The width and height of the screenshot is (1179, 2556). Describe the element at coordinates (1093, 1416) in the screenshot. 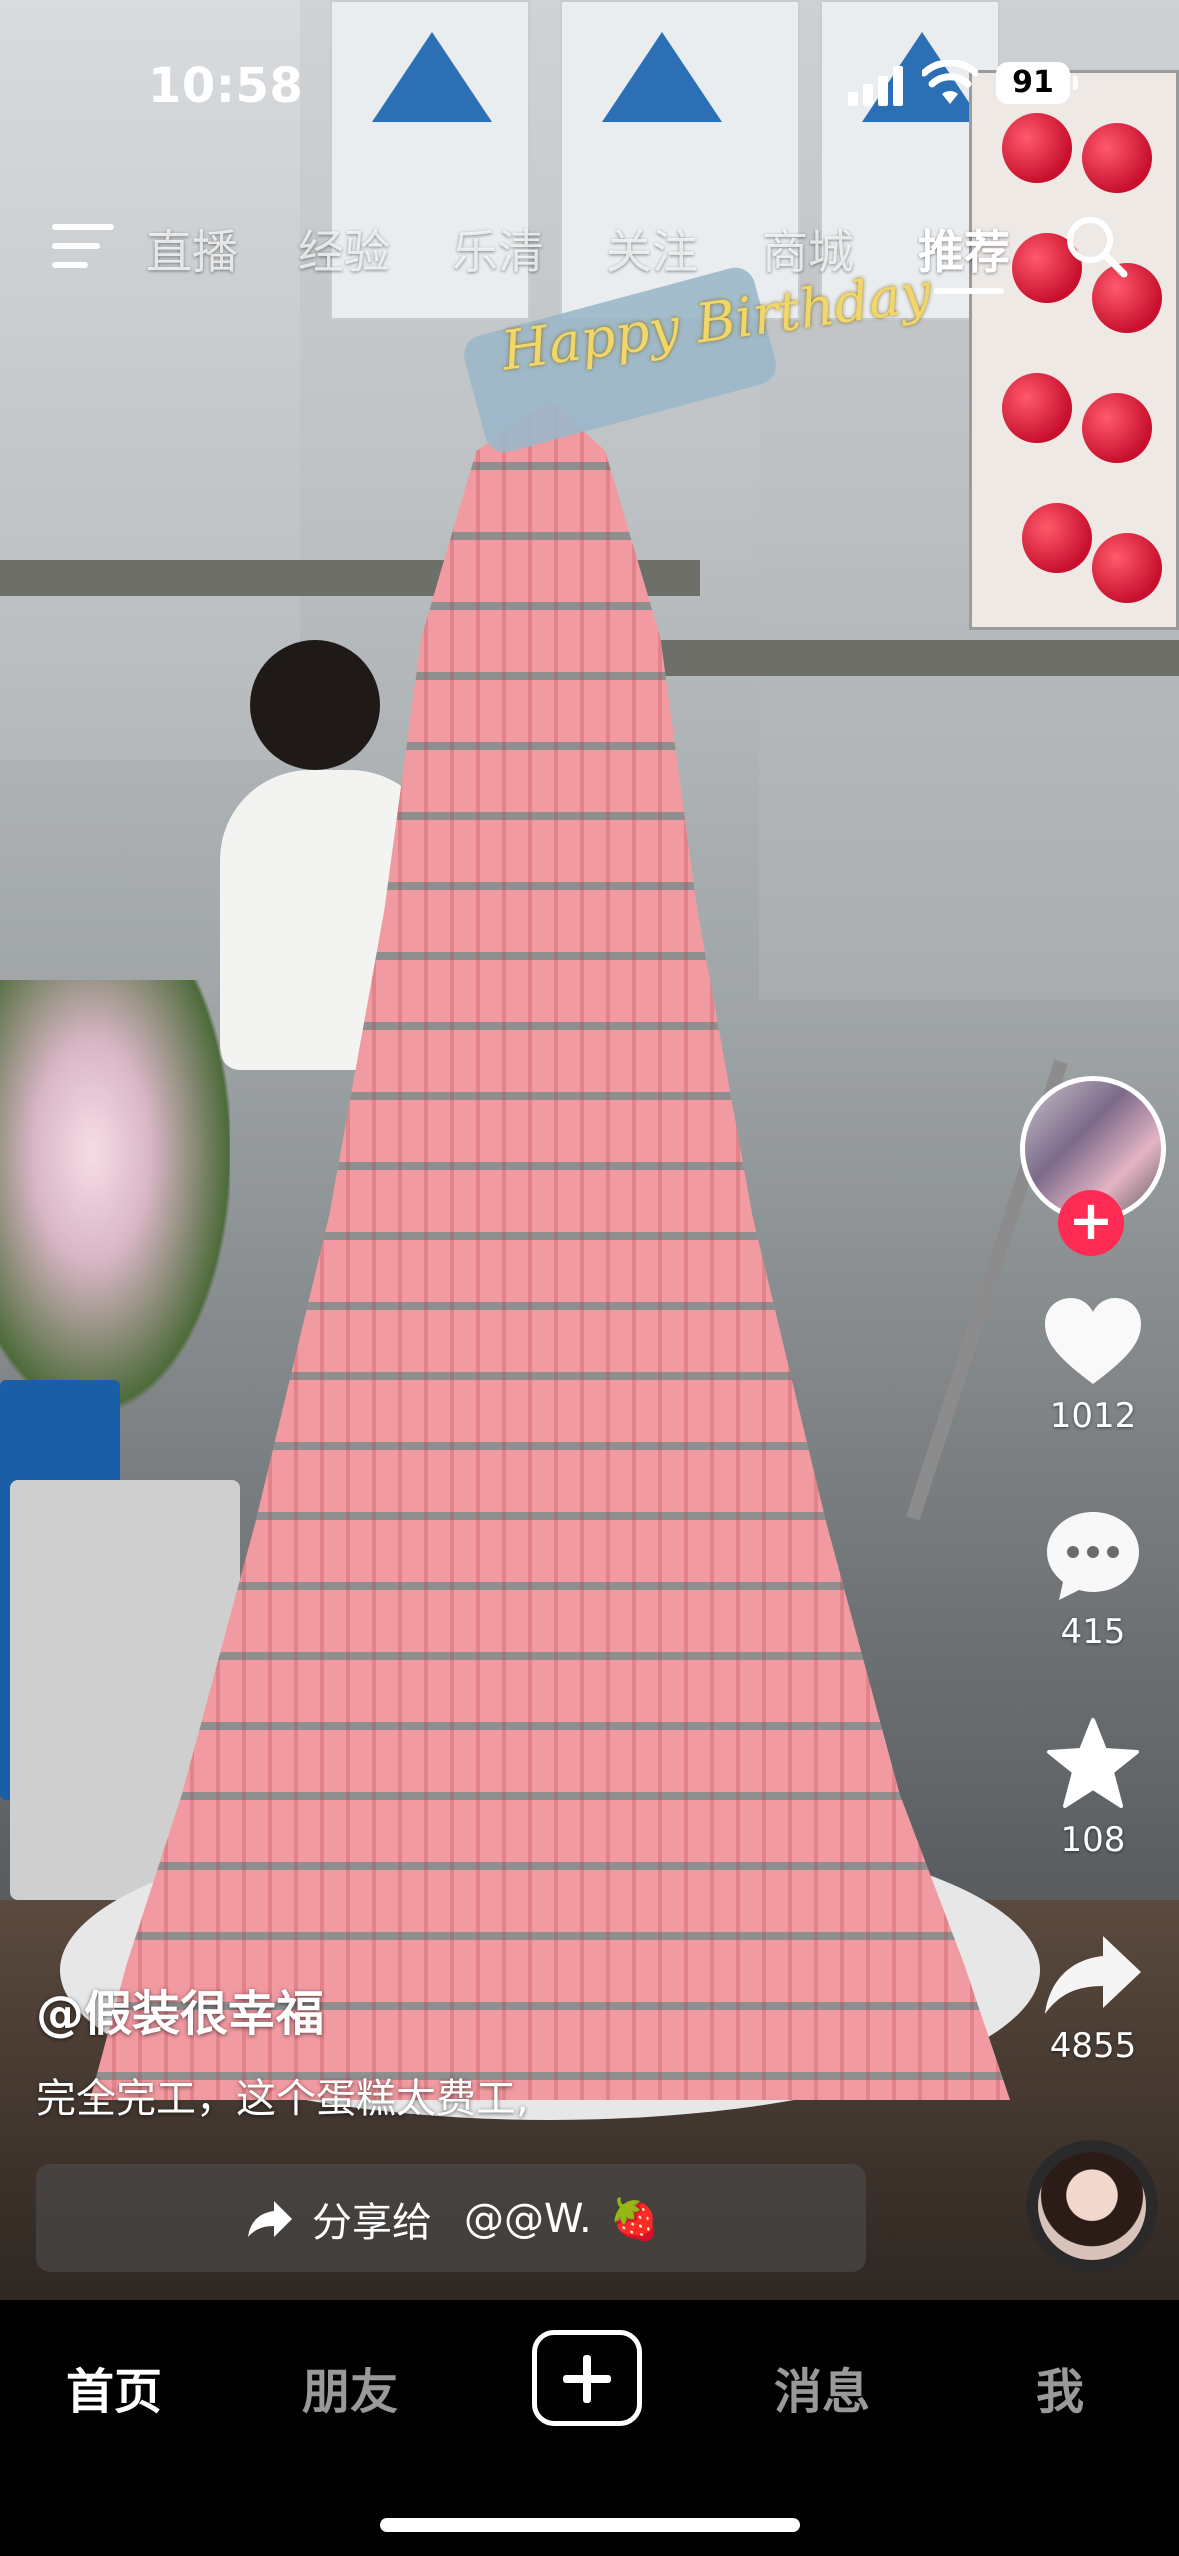

I see `like-count: 1012` at that location.